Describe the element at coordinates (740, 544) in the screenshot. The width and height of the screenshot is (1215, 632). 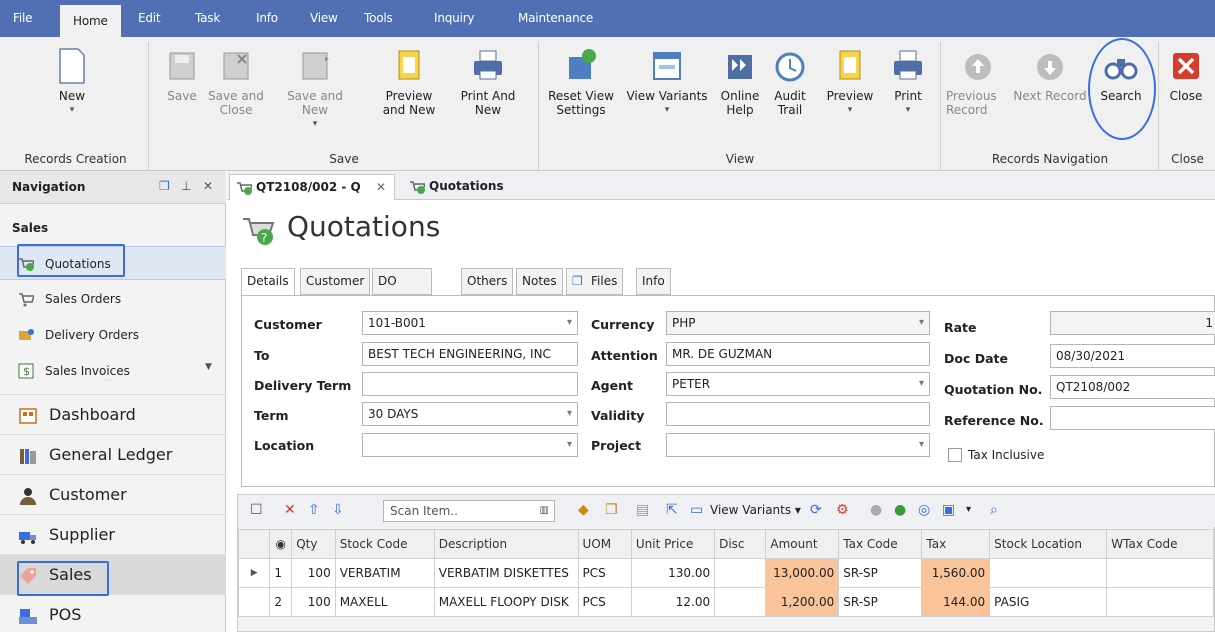
I see `column-header: Disc` at that location.